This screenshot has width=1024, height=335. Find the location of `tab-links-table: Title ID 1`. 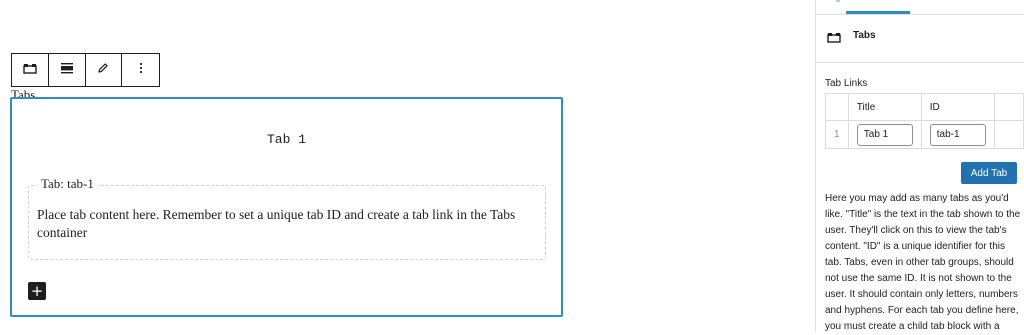

tab-links-table: Title ID 1 is located at coordinates (924, 121).